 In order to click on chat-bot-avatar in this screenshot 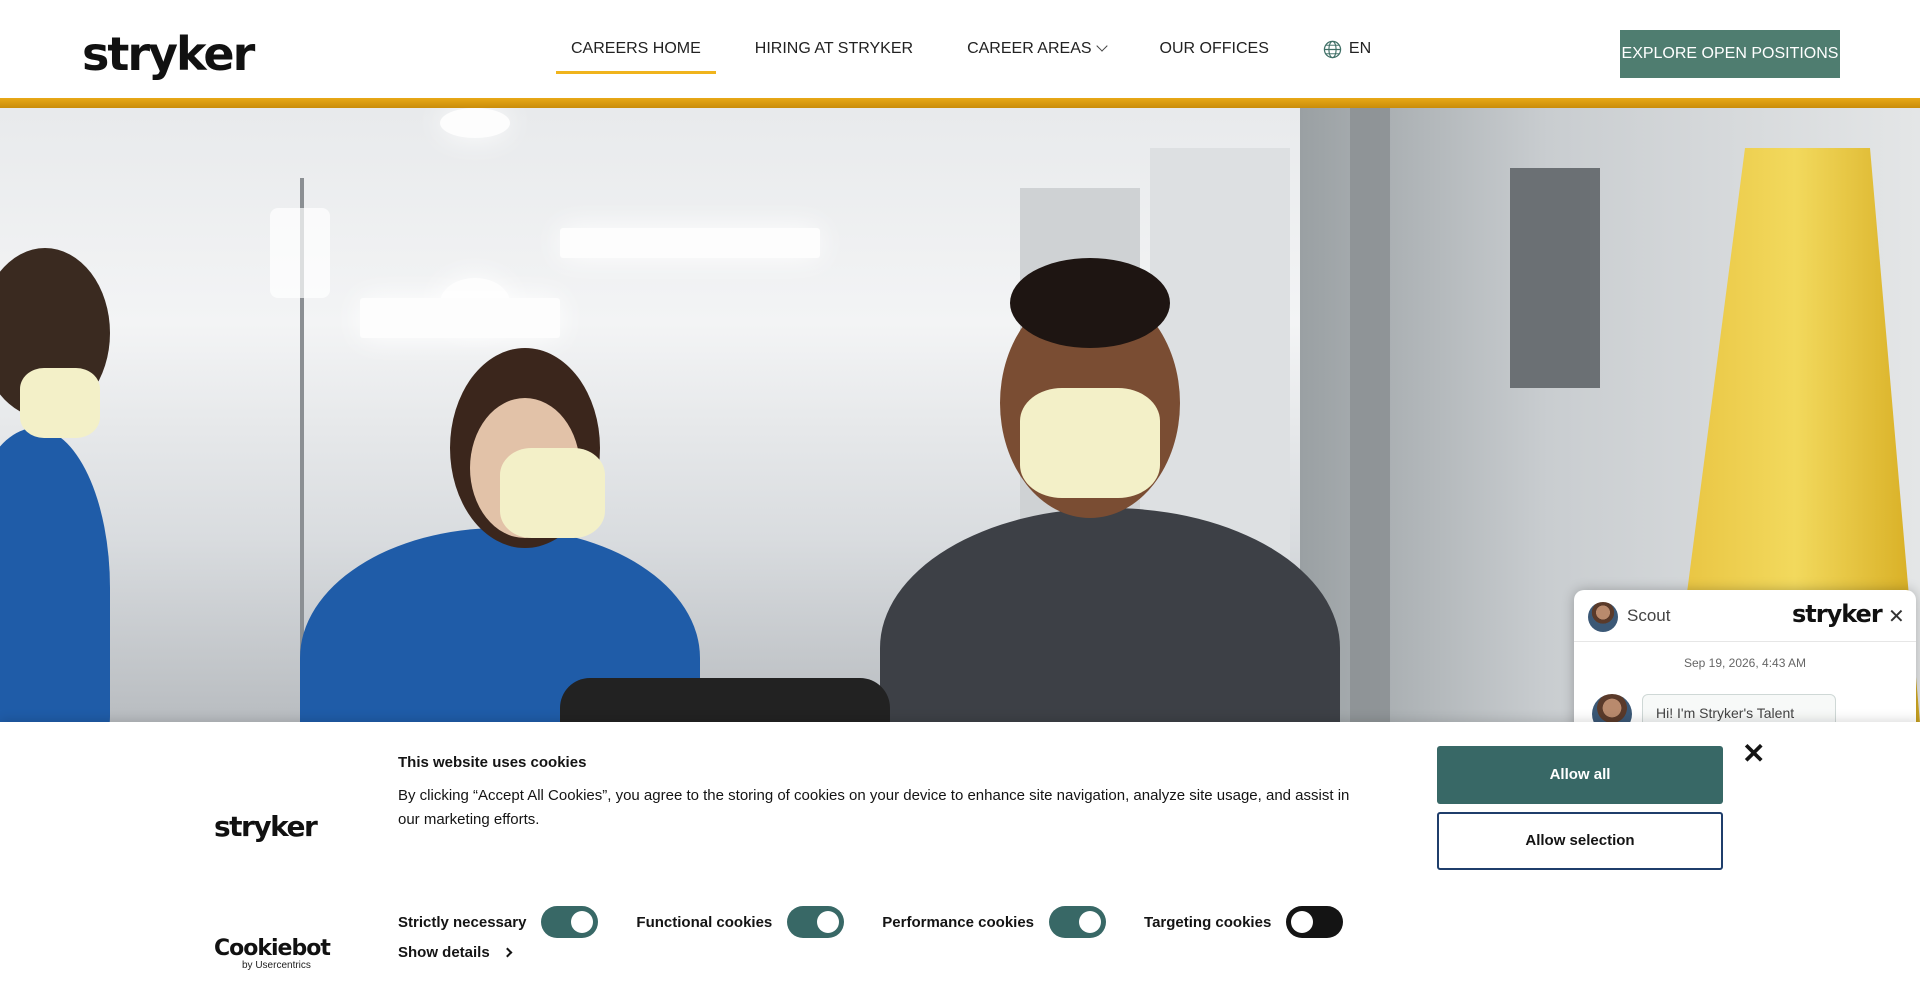, I will do `click(1603, 617)`.